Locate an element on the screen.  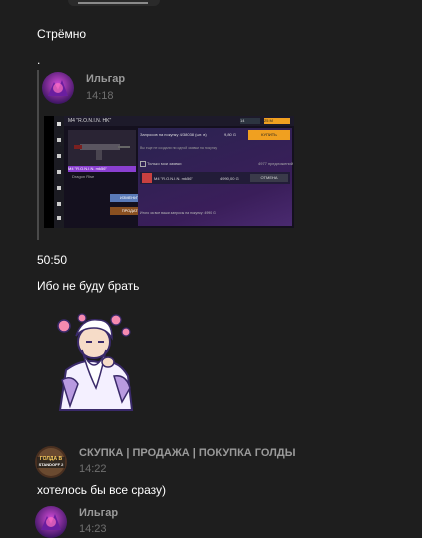
game-item-name: M4 "R.O.N.I.N. mk56" is located at coordinates (102, 169).